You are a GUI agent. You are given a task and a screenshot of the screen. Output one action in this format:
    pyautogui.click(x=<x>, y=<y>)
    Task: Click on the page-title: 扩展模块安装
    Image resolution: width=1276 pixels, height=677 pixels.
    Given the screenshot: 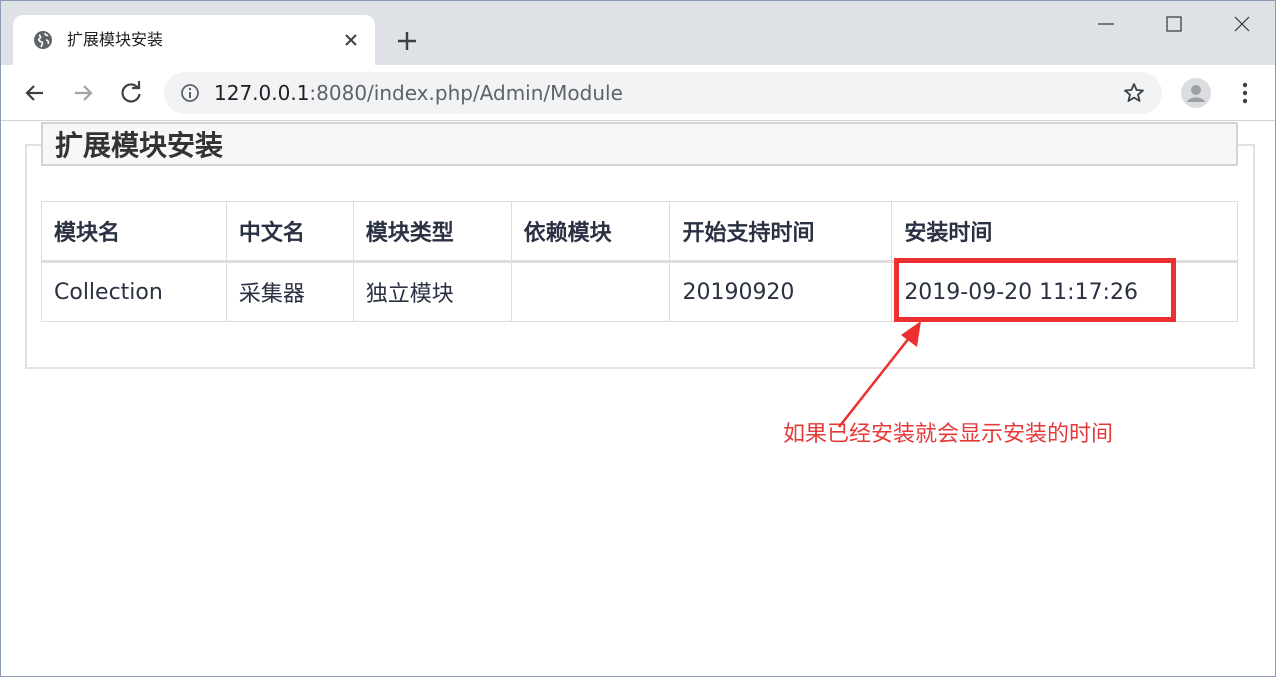 What is the action you would take?
    pyautogui.click(x=139, y=145)
    